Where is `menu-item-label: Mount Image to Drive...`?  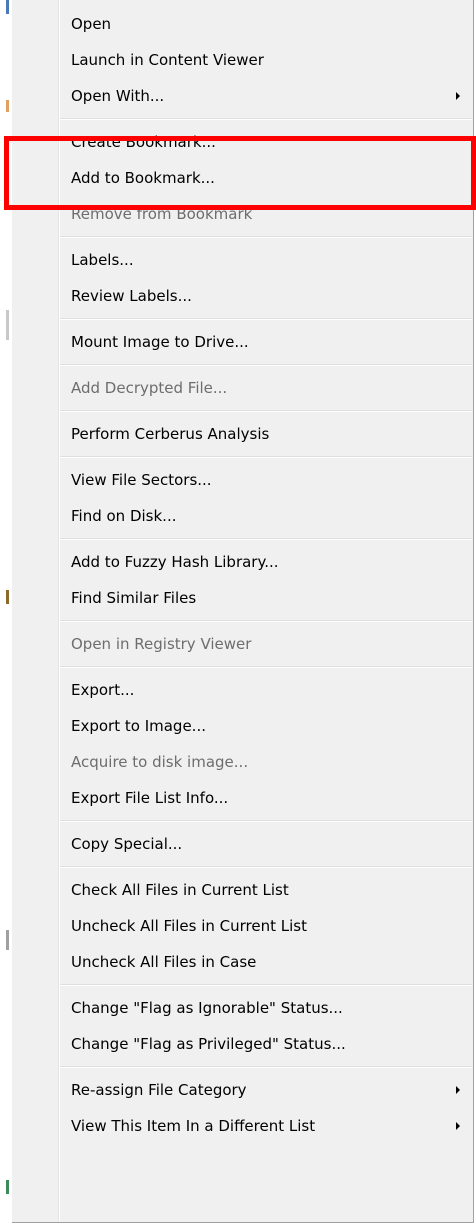 menu-item-label: Mount Image to Drive... is located at coordinates (160, 342).